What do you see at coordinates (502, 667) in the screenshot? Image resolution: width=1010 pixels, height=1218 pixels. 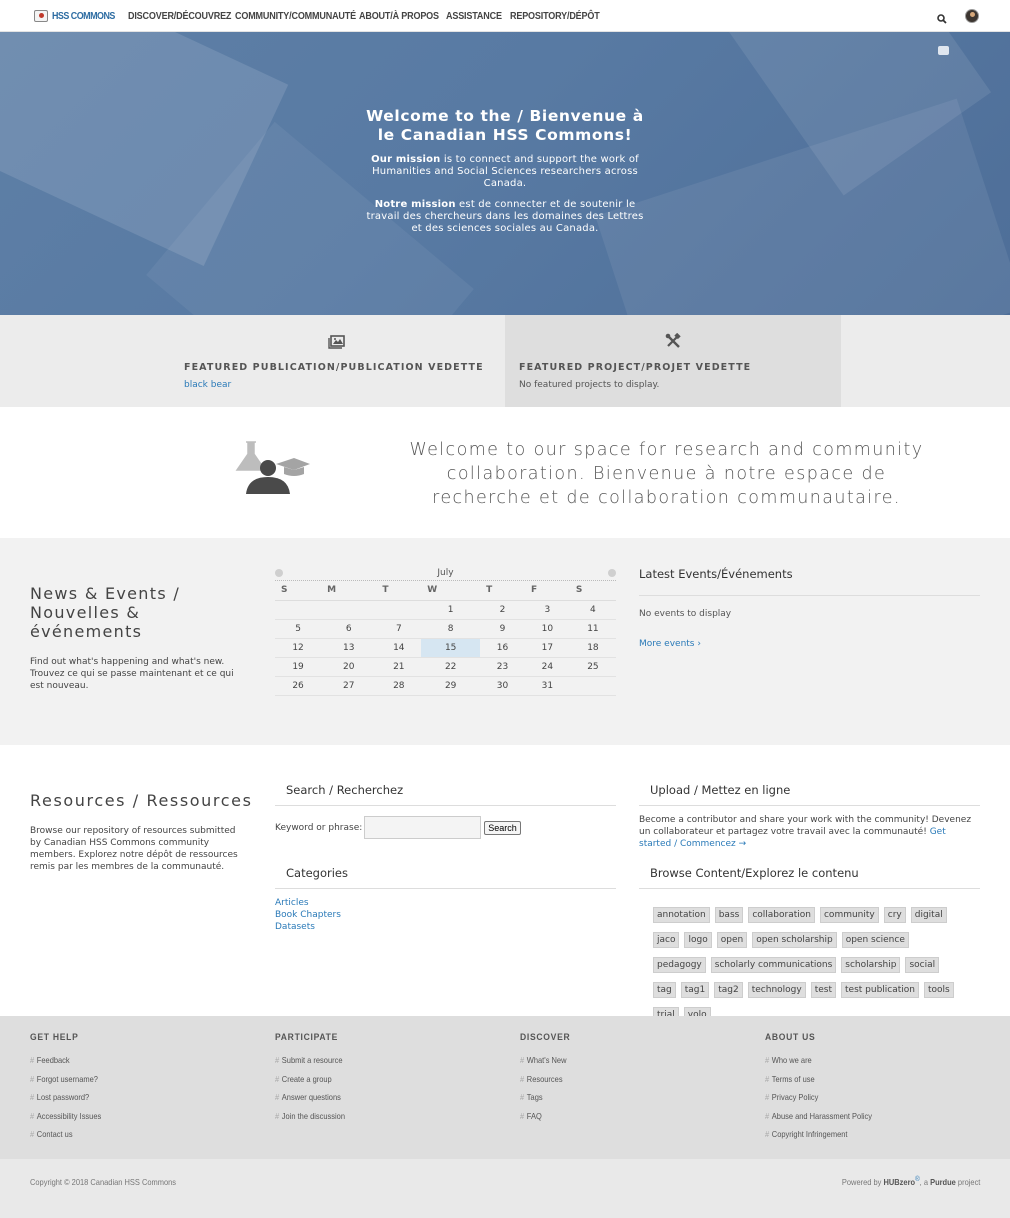 I see `calendar-day: 23` at bounding box center [502, 667].